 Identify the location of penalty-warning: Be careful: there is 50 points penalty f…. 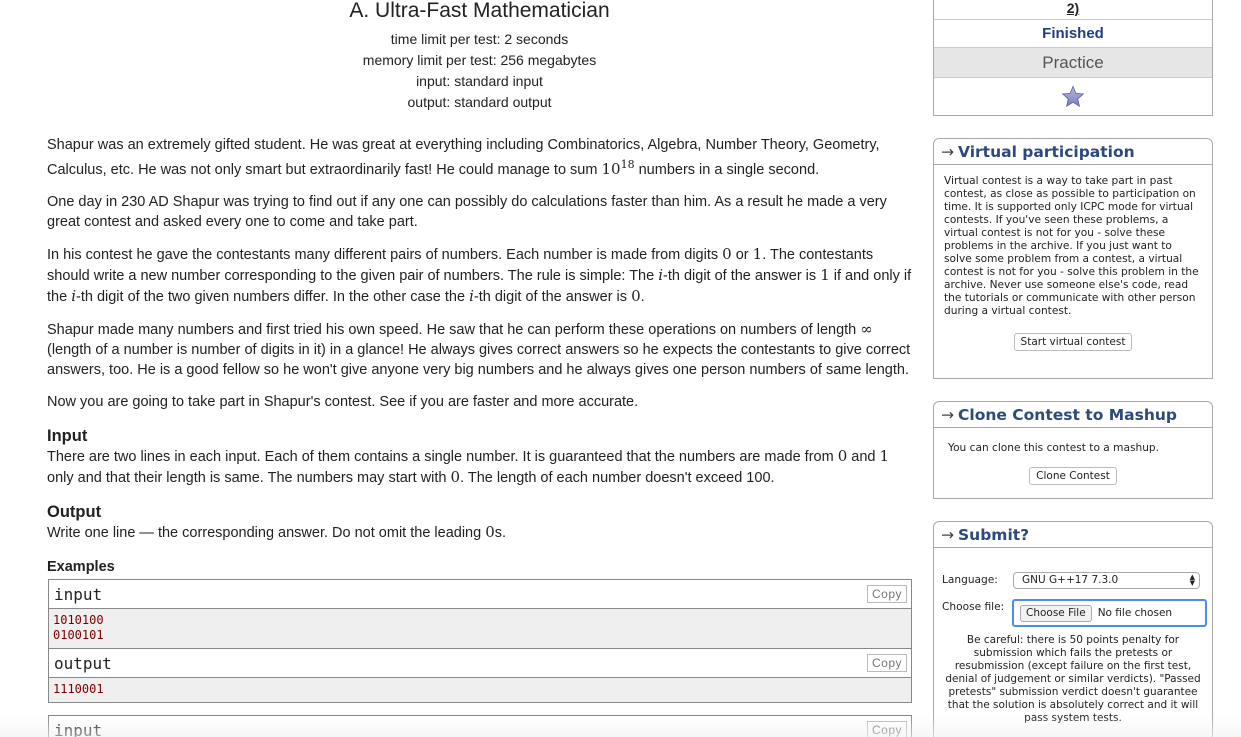
(1073, 679).